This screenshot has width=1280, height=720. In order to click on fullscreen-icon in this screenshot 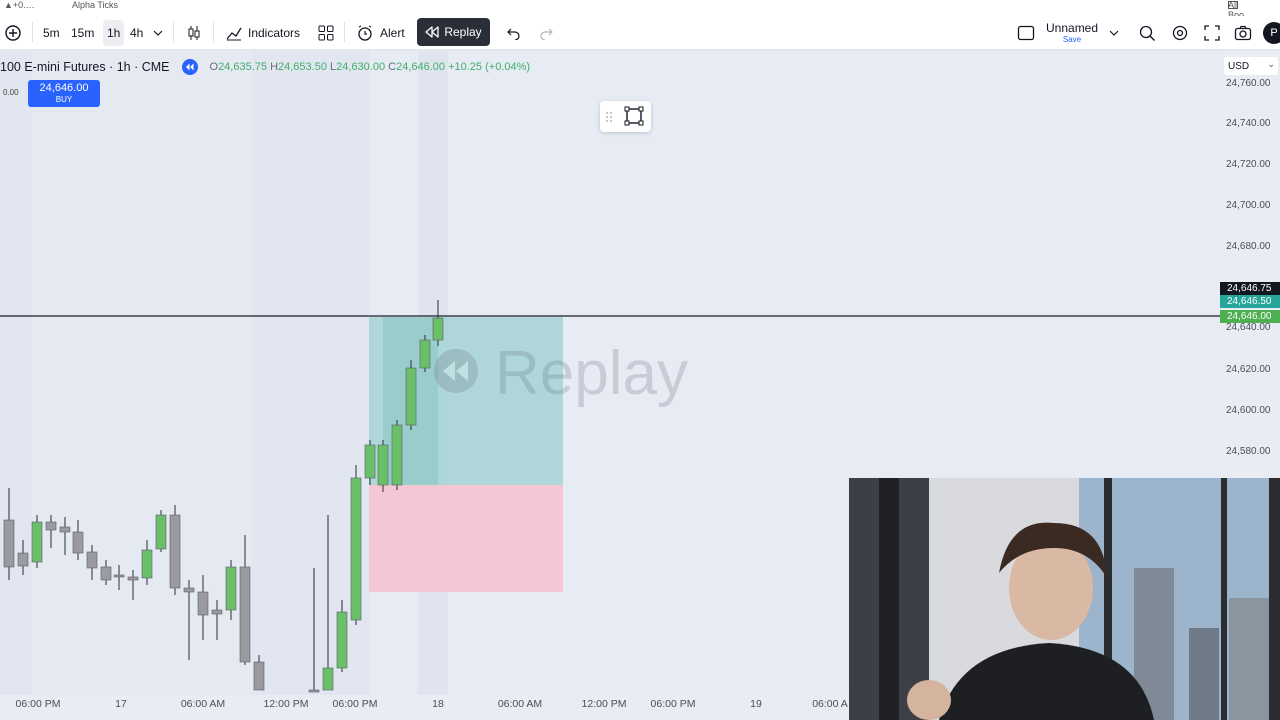, I will do `click(1212, 33)`.